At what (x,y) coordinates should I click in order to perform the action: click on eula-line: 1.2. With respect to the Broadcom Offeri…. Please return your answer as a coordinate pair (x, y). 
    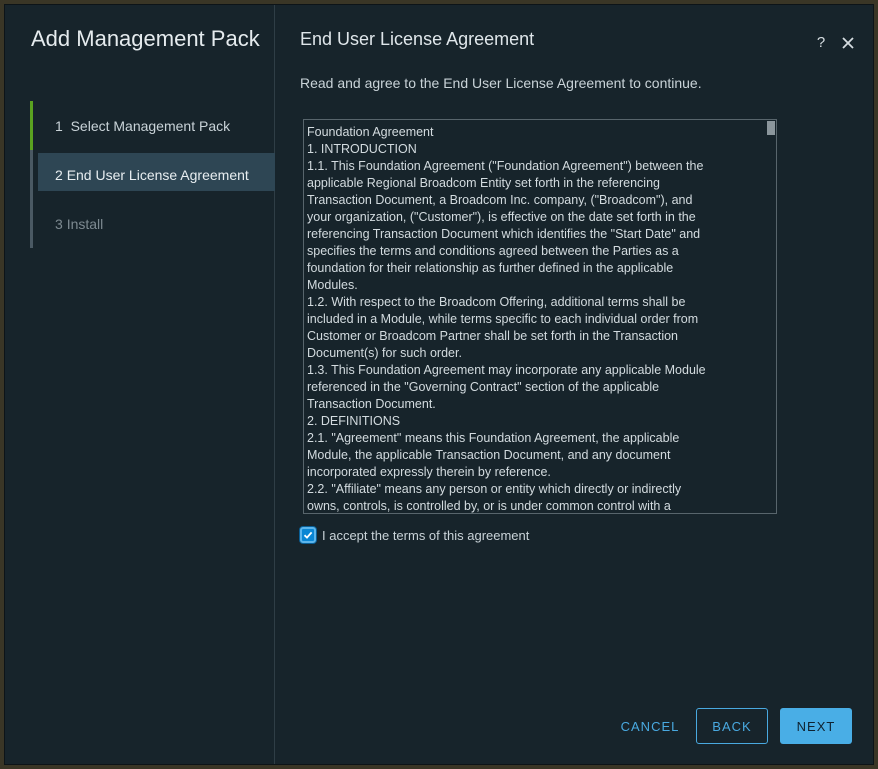
    Looking at the image, I should click on (496, 302).